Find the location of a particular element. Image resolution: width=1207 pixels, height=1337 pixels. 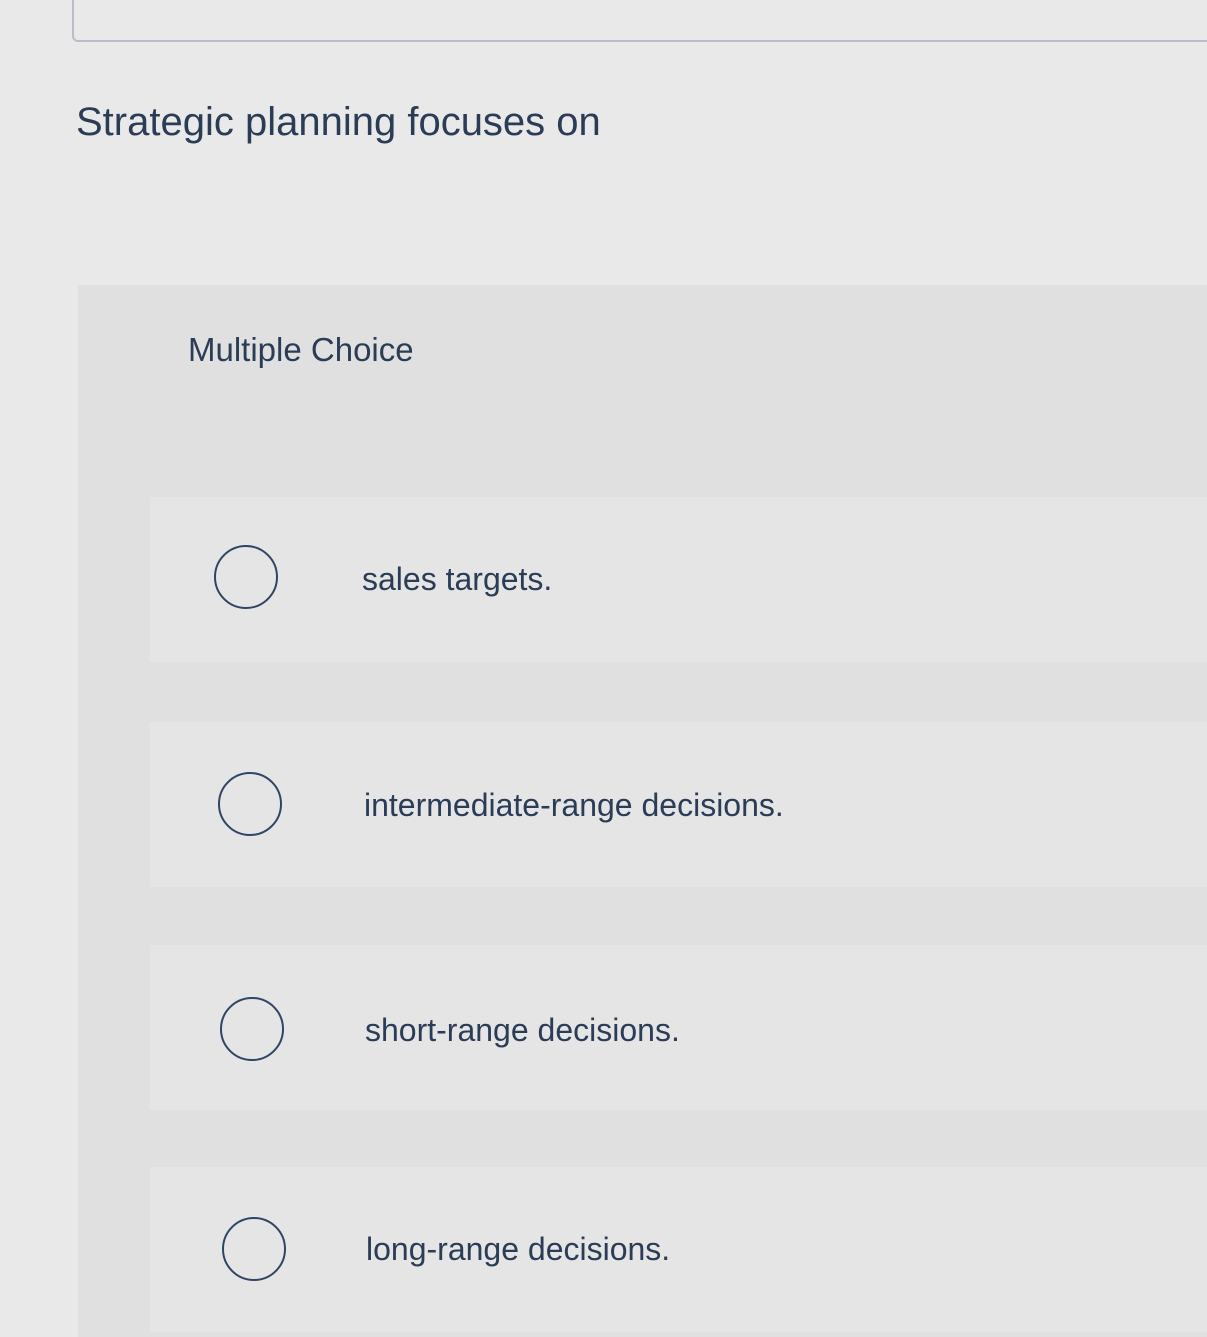

answer-option-short-range: short-range decisions. is located at coordinates (678, 1027).